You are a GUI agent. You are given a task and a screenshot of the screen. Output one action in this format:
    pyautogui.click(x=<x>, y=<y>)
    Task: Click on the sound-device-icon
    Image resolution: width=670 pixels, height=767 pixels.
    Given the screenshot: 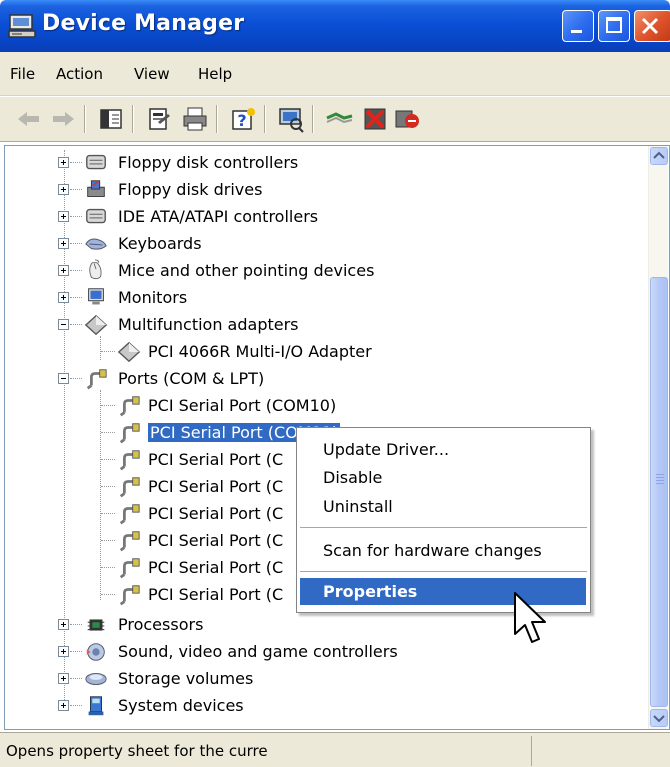 What is the action you would take?
    pyautogui.click(x=95, y=652)
    